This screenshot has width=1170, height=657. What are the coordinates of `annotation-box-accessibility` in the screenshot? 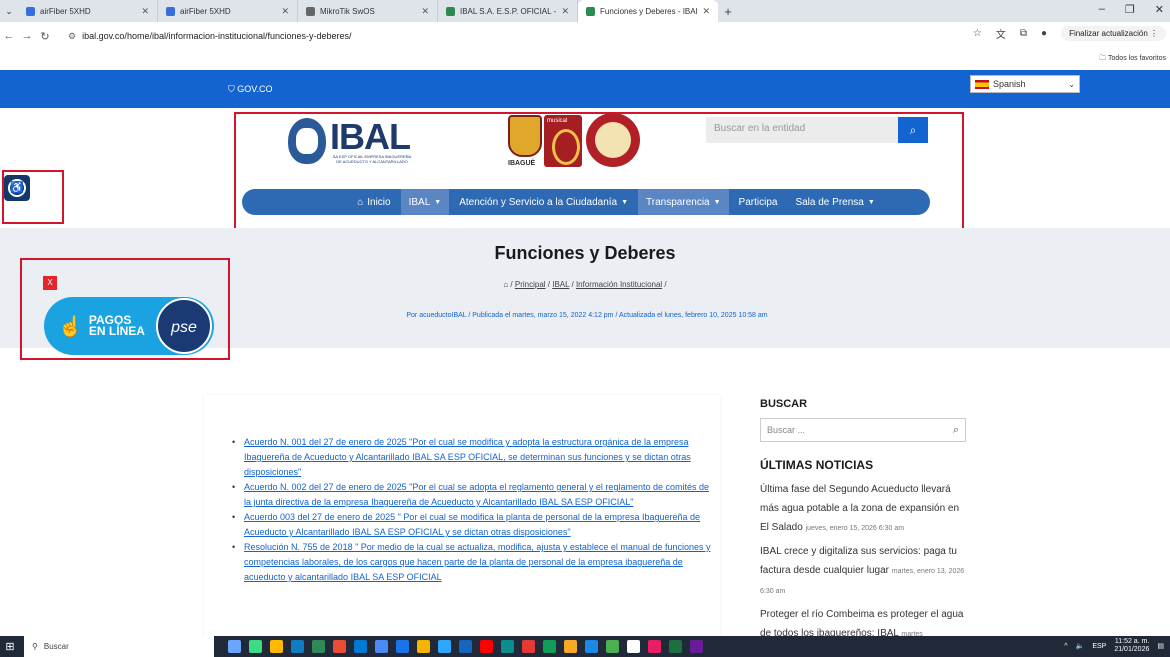 It's located at (33, 197).